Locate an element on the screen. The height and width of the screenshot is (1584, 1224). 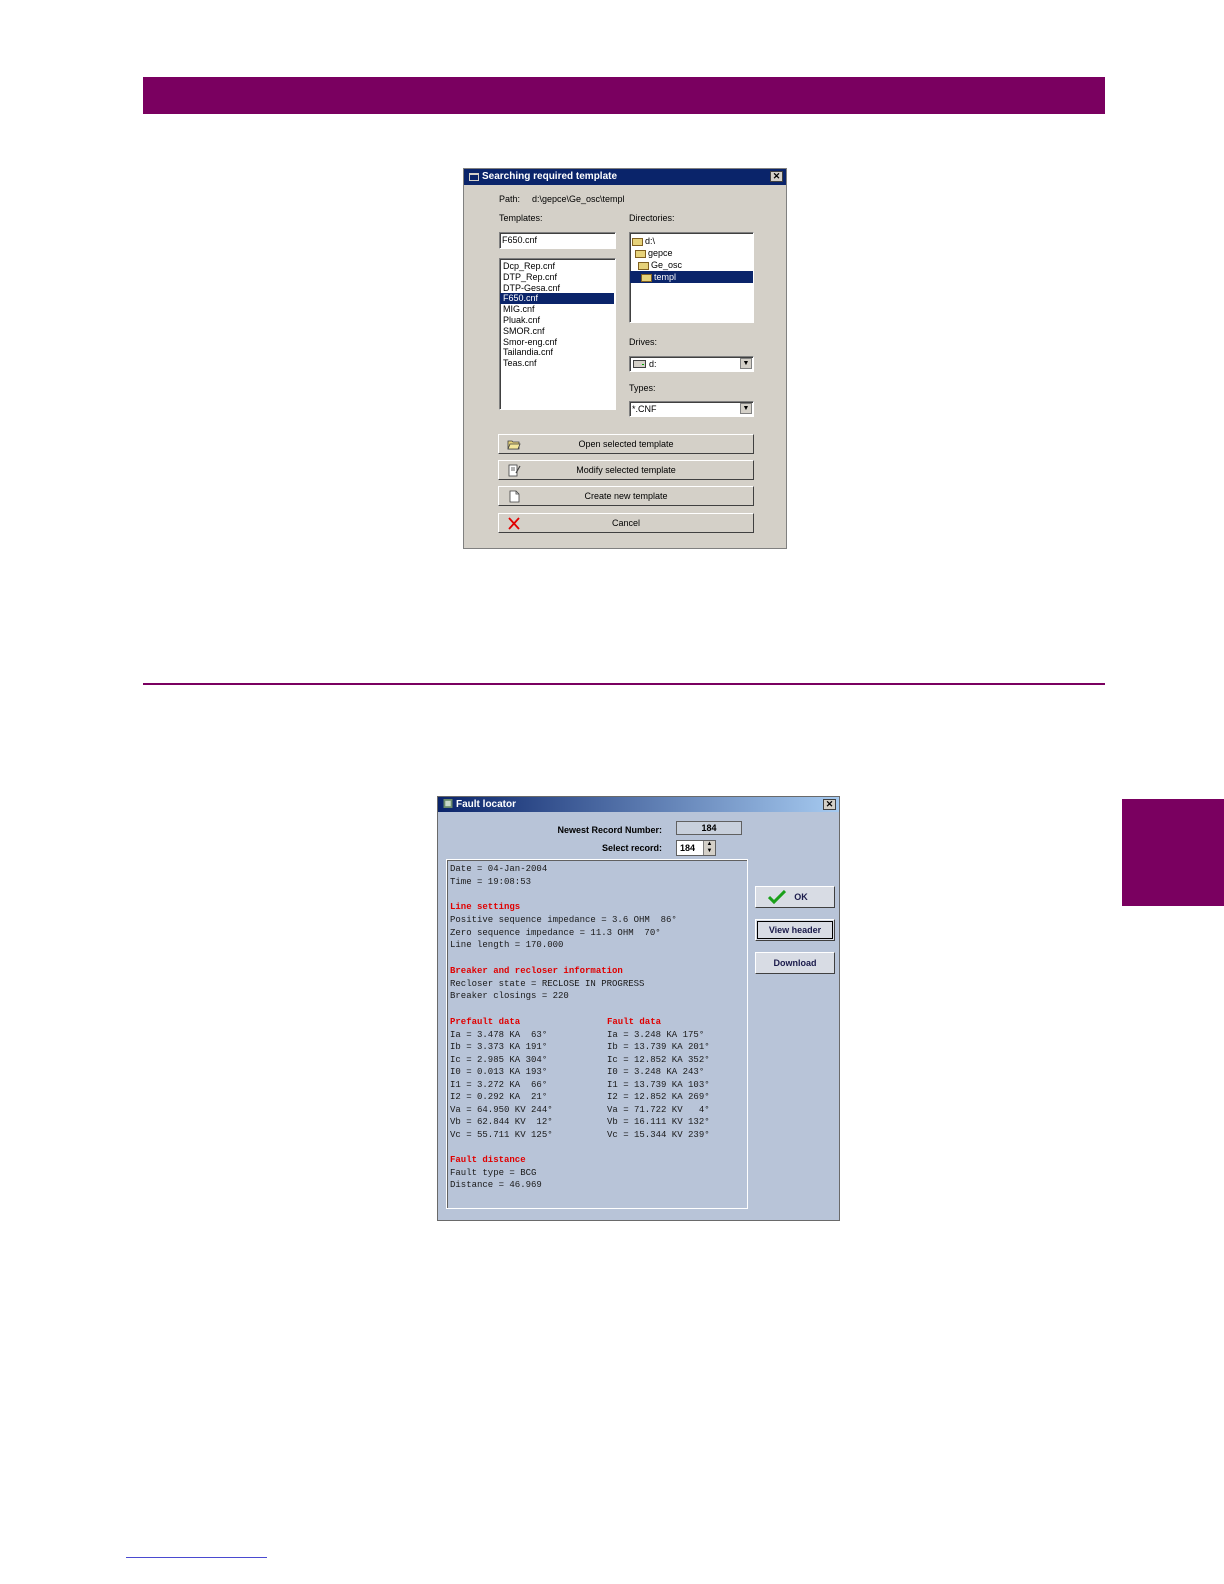
view-header-label: View header is located at coordinates (795, 930).